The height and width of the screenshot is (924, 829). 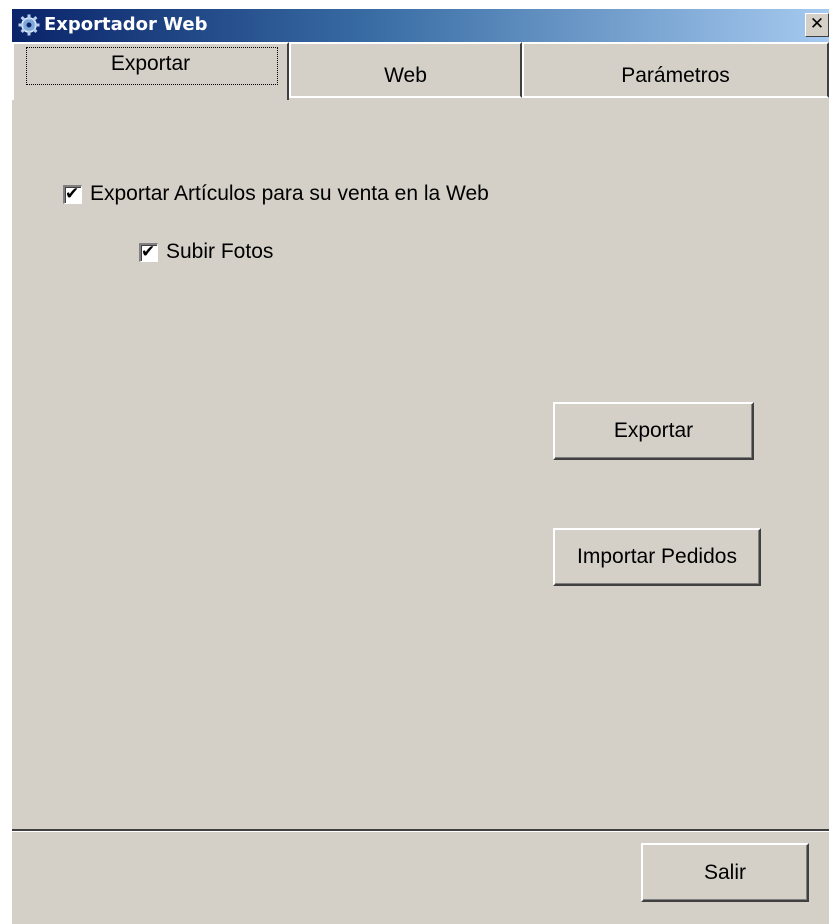 What do you see at coordinates (657, 557) in the screenshot?
I see `import-orders-button: Importar Pedidos` at bounding box center [657, 557].